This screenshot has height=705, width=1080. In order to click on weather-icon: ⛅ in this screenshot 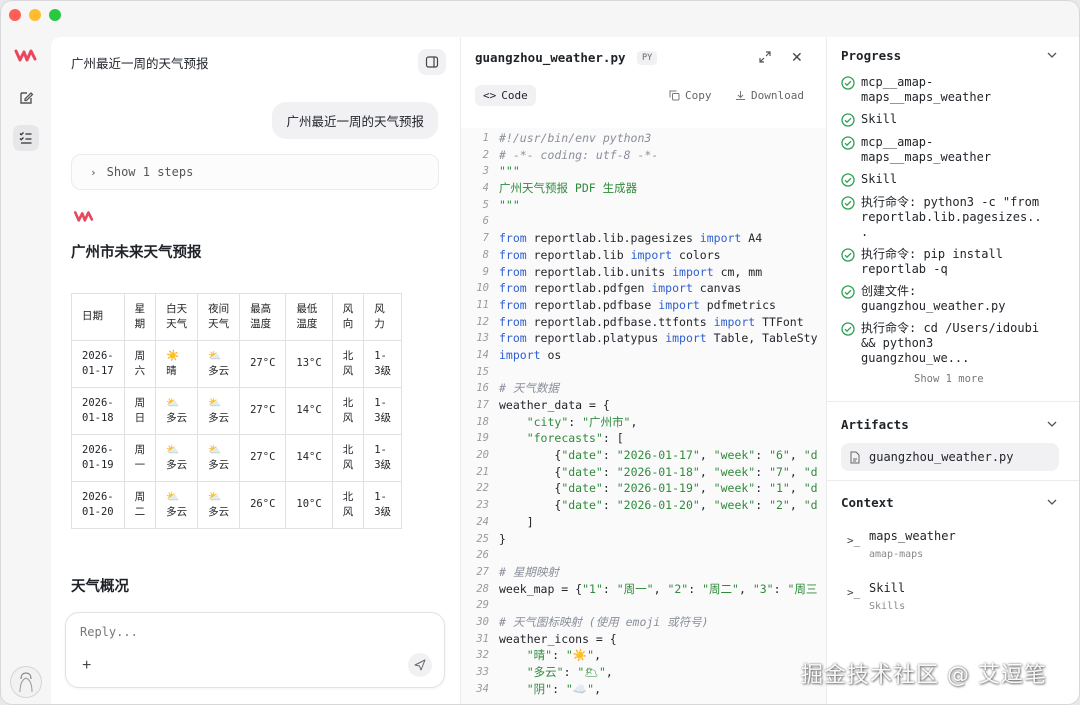, I will do `click(173, 402)`.